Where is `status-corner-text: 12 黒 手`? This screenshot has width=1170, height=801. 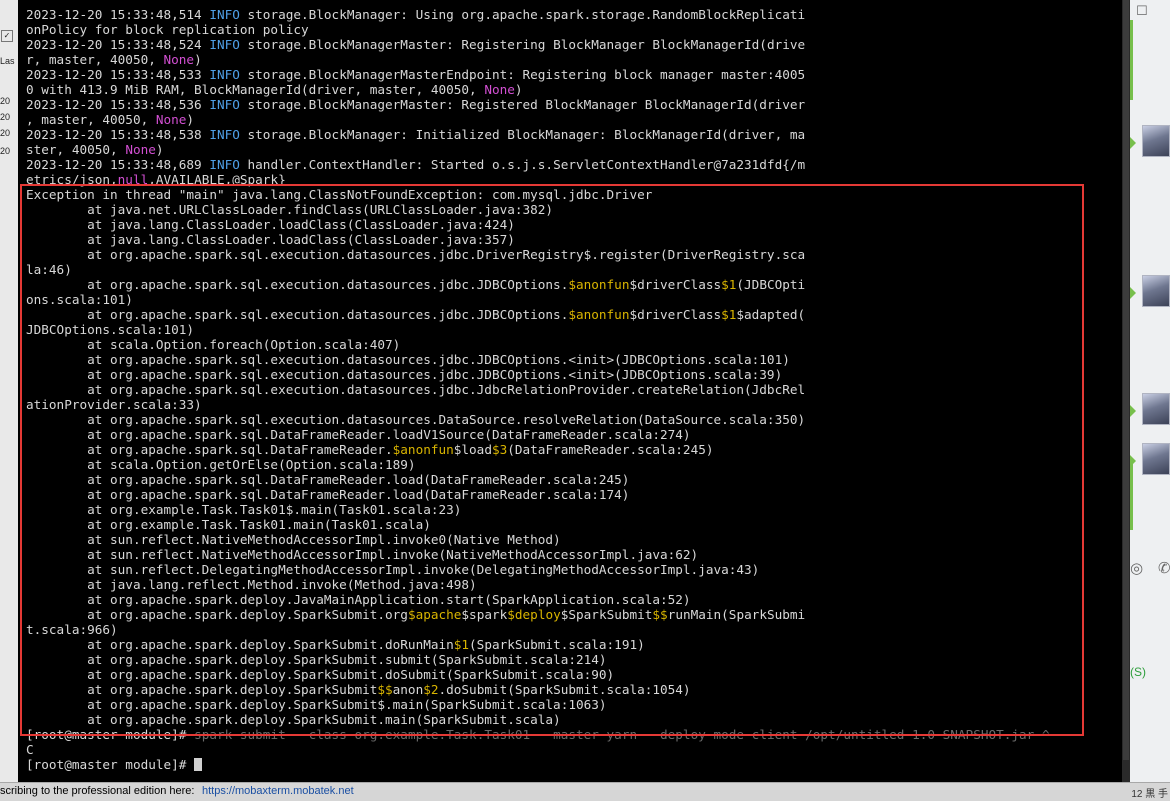
status-corner-text: 12 黒 手 is located at coordinates (1149, 794).